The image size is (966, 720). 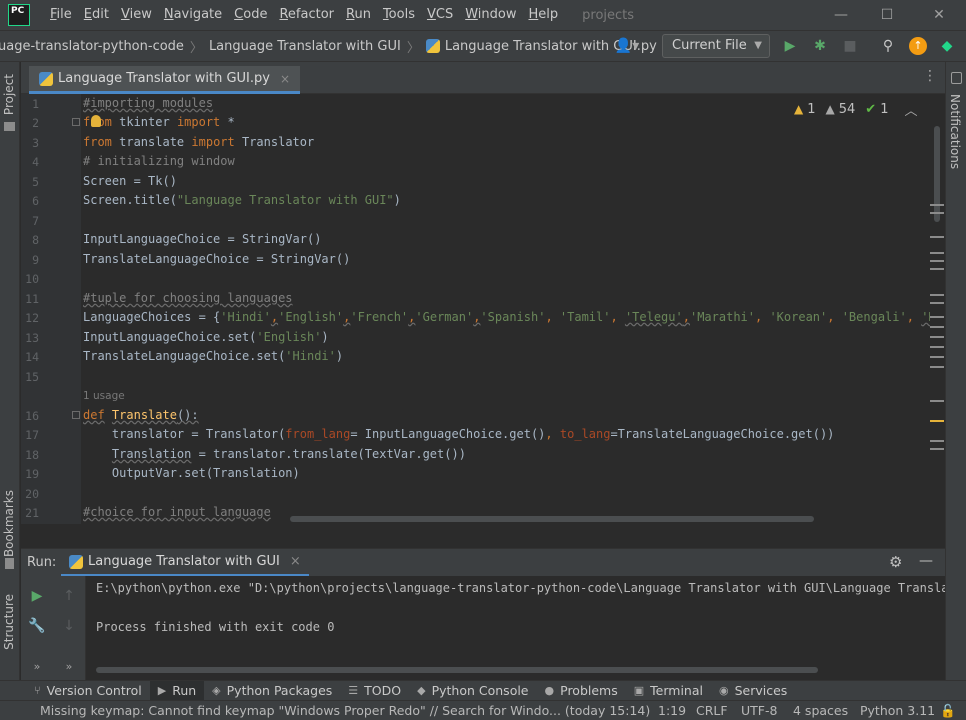 What do you see at coordinates (96, 15) in the screenshot?
I see `menu-edit: Edit` at bounding box center [96, 15].